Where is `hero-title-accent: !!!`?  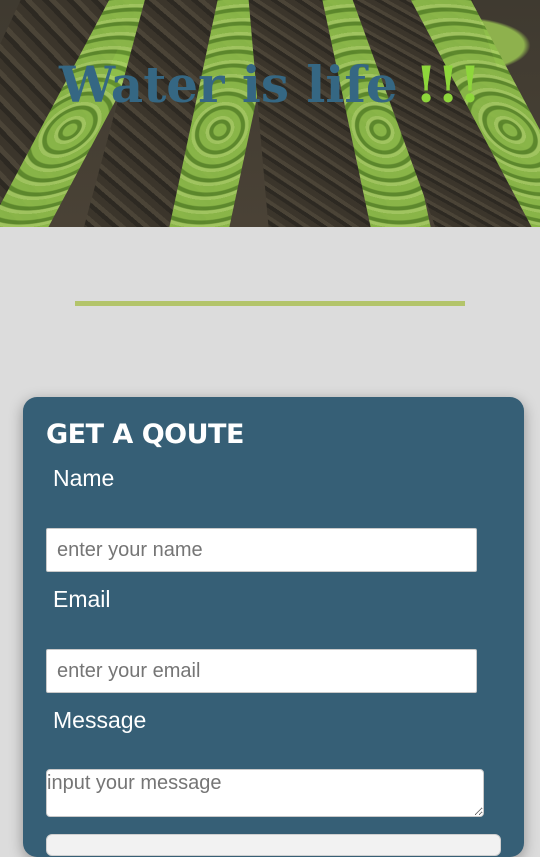 hero-title-accent: !!! is located at coordinates (448, 84).